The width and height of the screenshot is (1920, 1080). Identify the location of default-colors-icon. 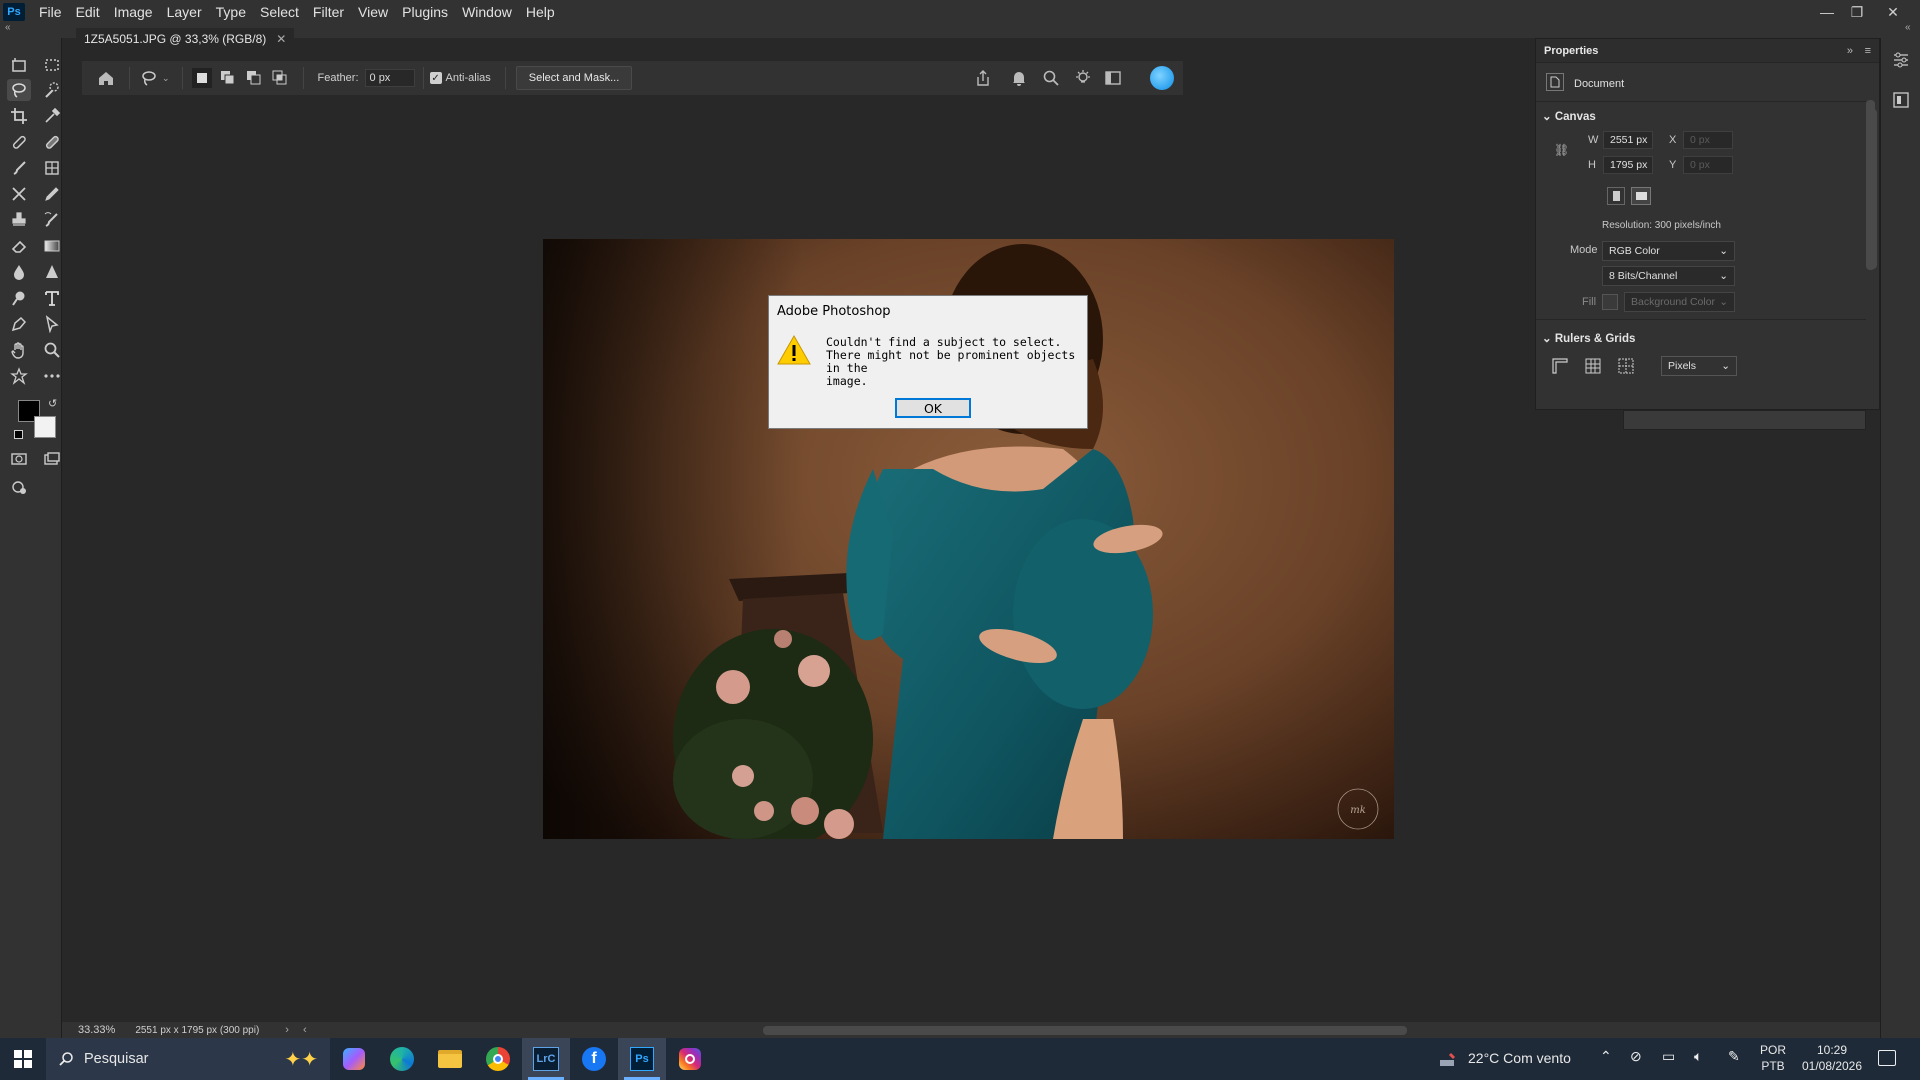
(18, 434).